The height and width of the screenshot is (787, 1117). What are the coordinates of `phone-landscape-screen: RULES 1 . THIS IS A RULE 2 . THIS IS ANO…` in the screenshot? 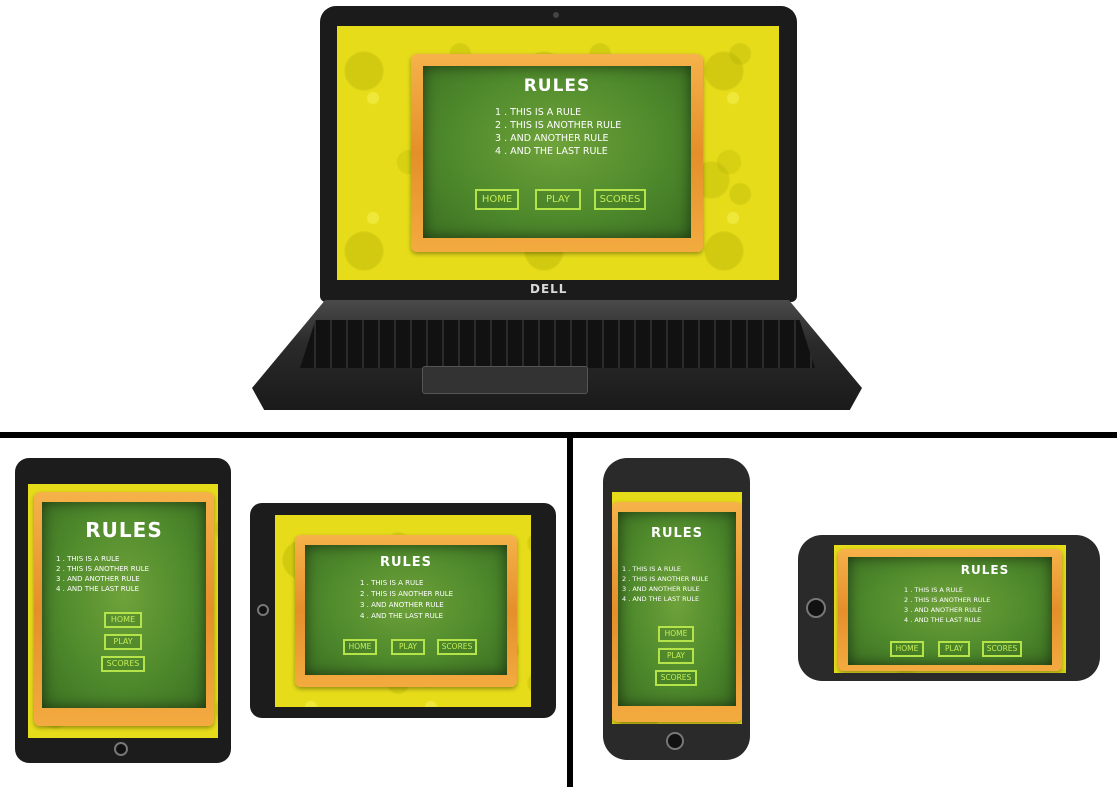 It's located at (950, 609).